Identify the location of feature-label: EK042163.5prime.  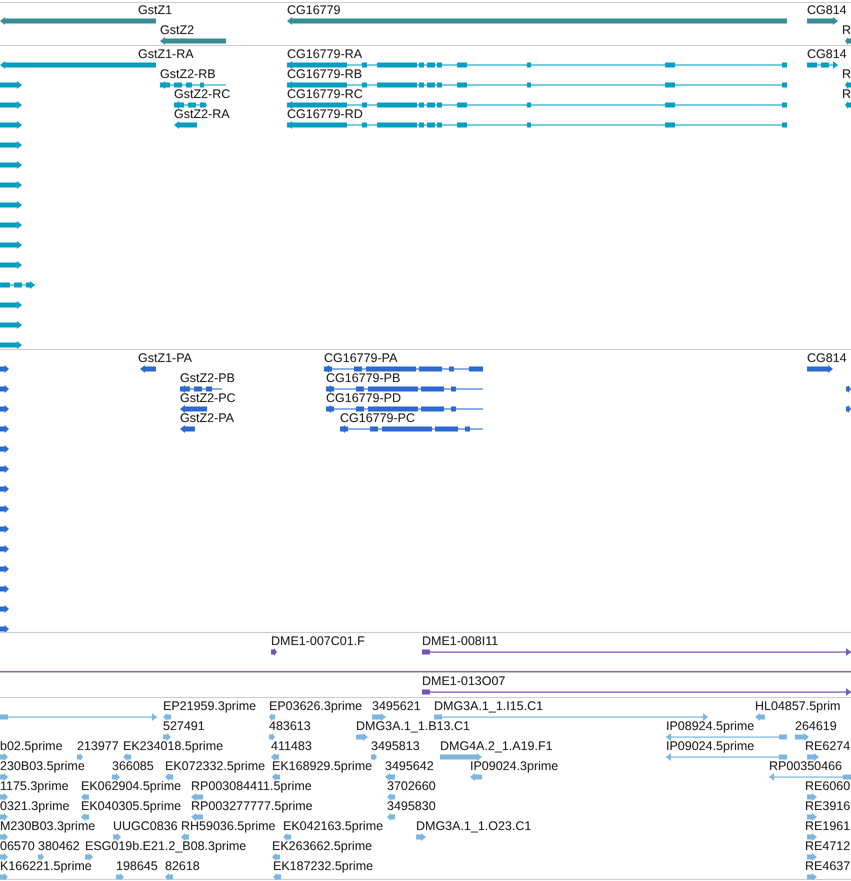
(333, 826).